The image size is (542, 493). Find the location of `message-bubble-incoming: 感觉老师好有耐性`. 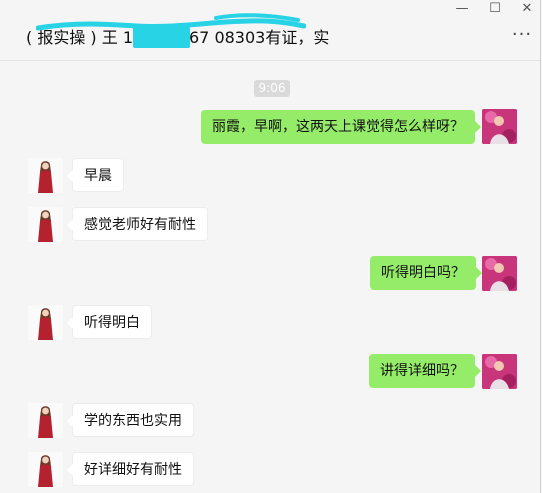

message-bubble-incoming: 感觉老师好有耐性 is located at coordinates (137, 224).